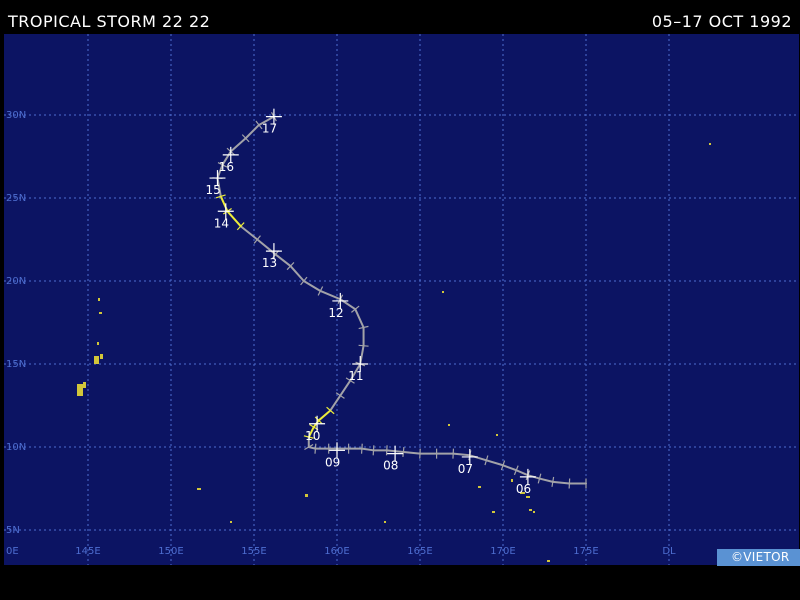 This screenshot has height=600, width=800. Describe the element at coordinates (669, 551) in the screenshot. I see `lon-label: DL` at that location.